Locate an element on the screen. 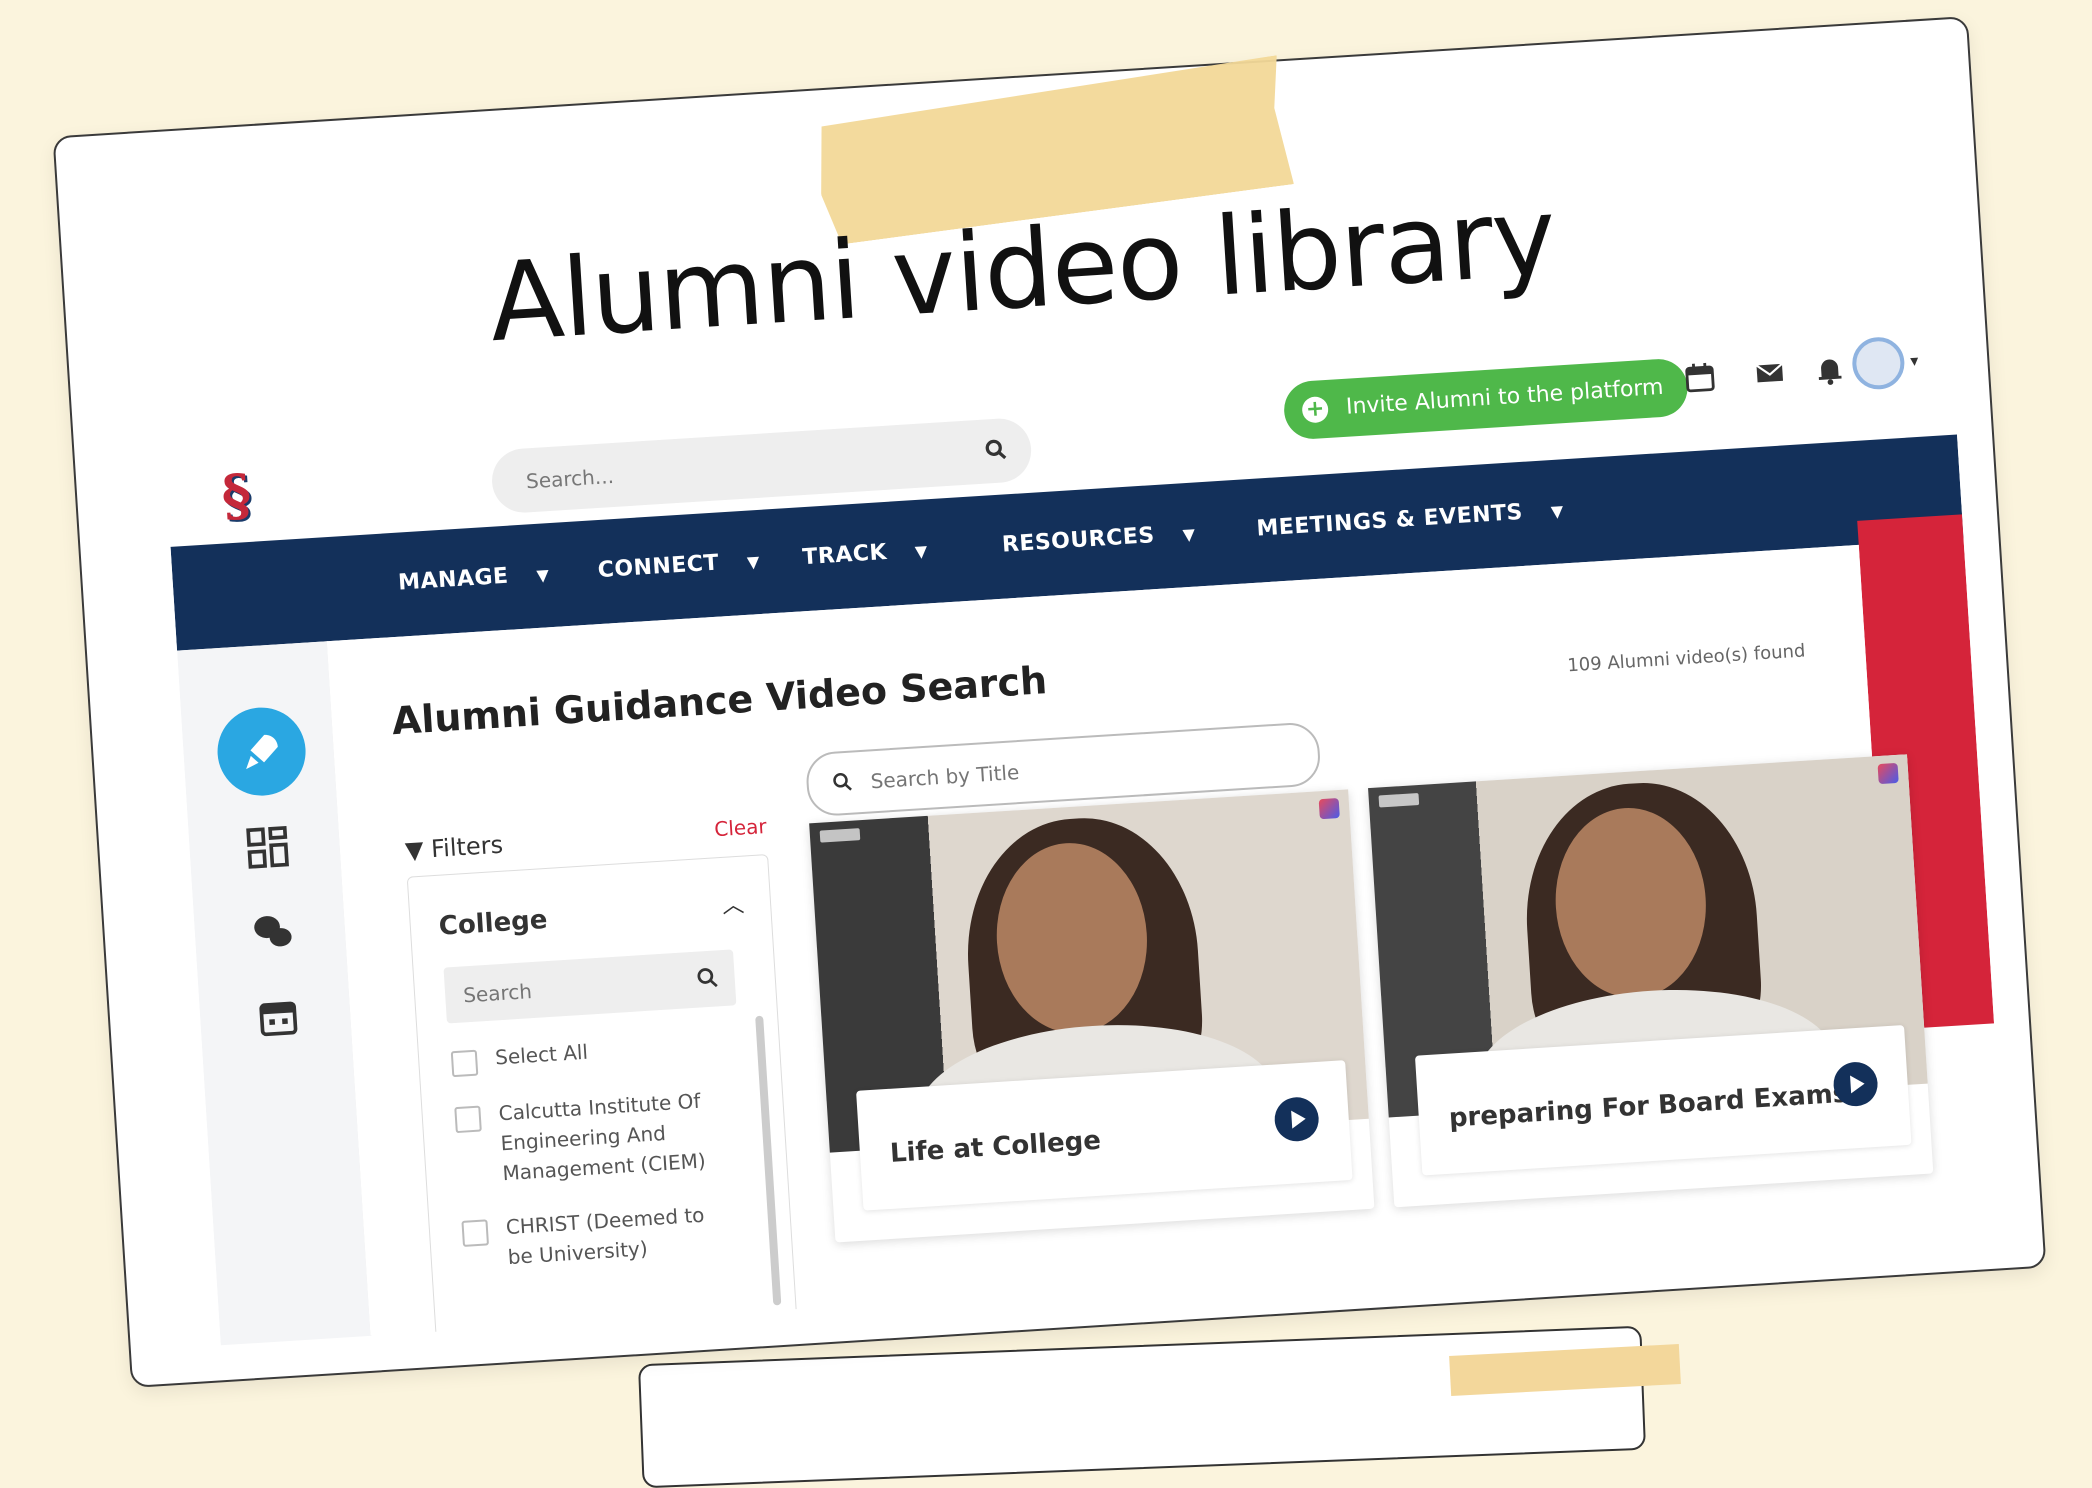 This screenshot has height=1488, width=2092. filters-header: ▼ Filters is located at coordinates (454, 847).